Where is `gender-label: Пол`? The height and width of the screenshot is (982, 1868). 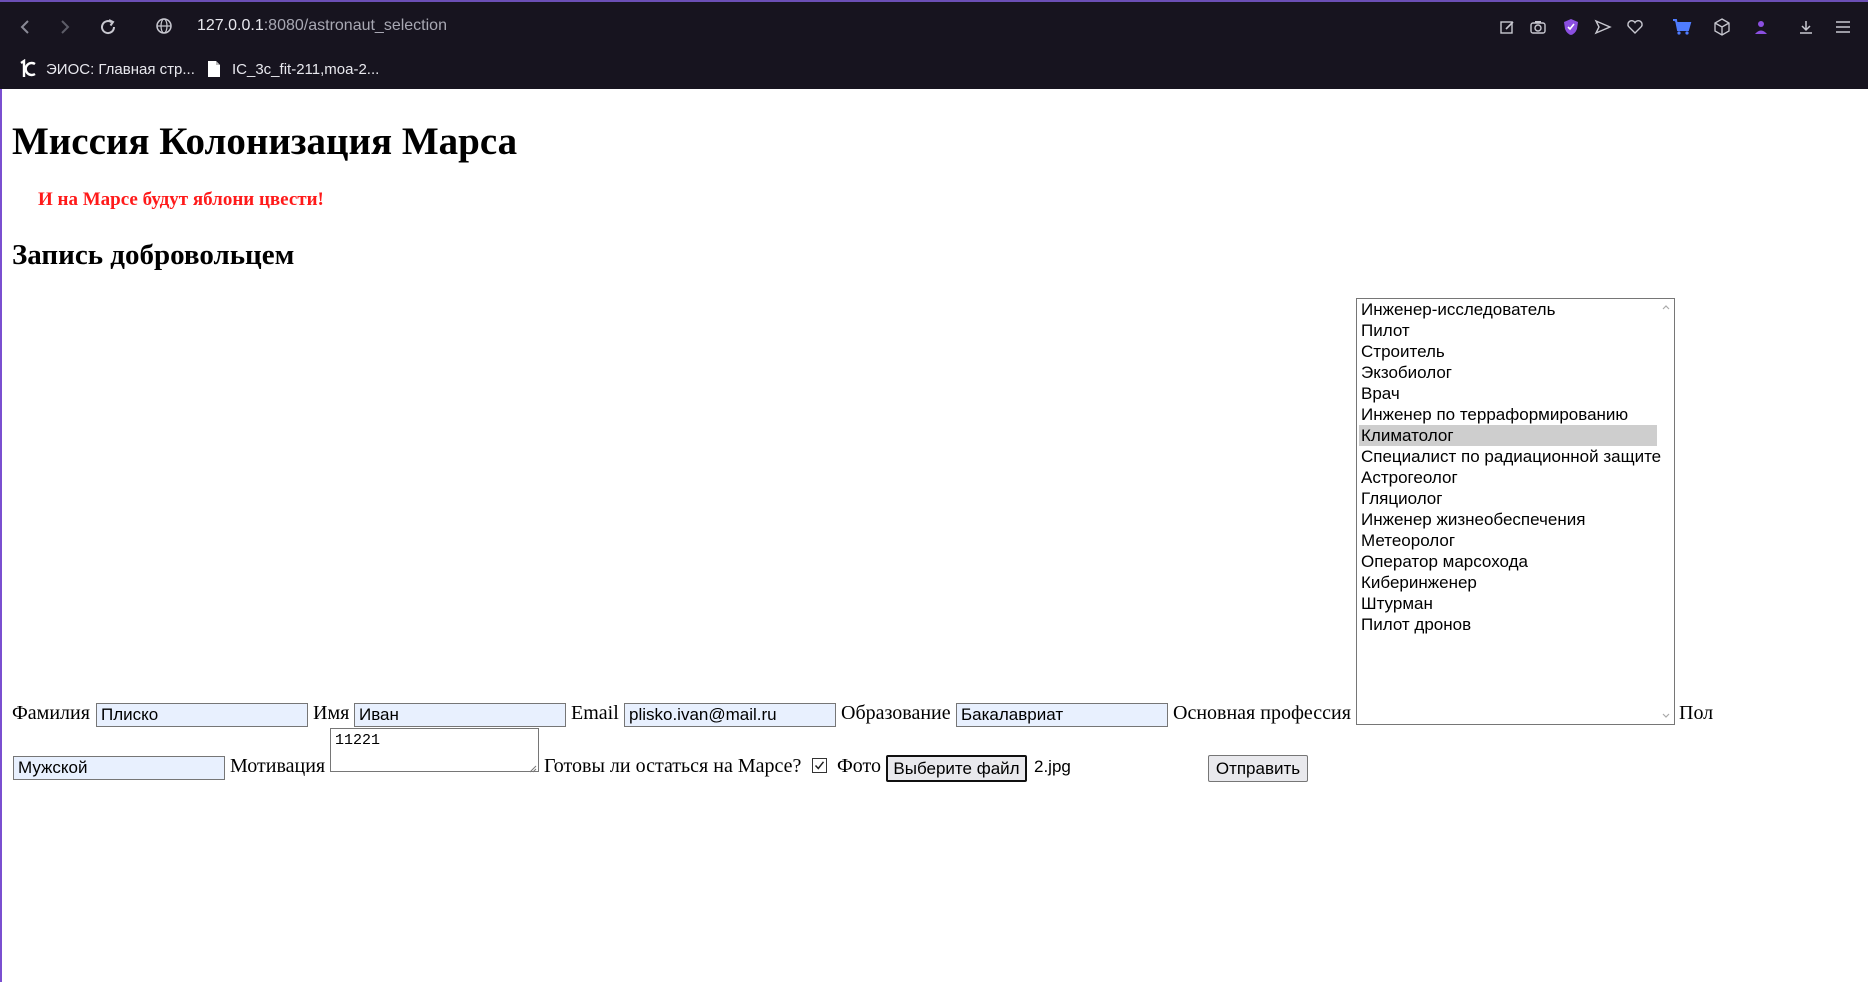
gender-label: Пол is located at coordinates (1696, 713).